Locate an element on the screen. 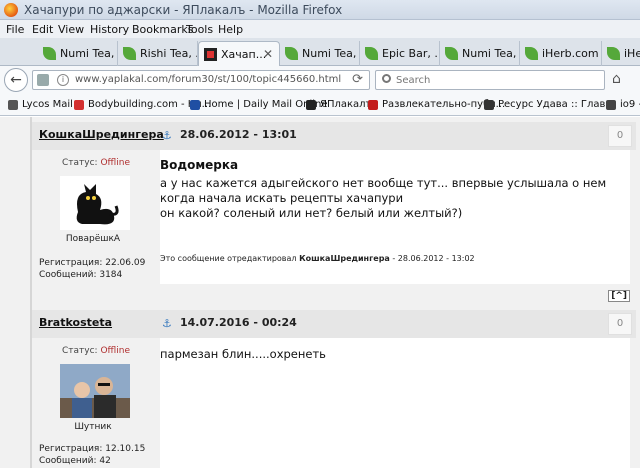  post-author: КошкаШредингера is located at coordinates (101, 134).